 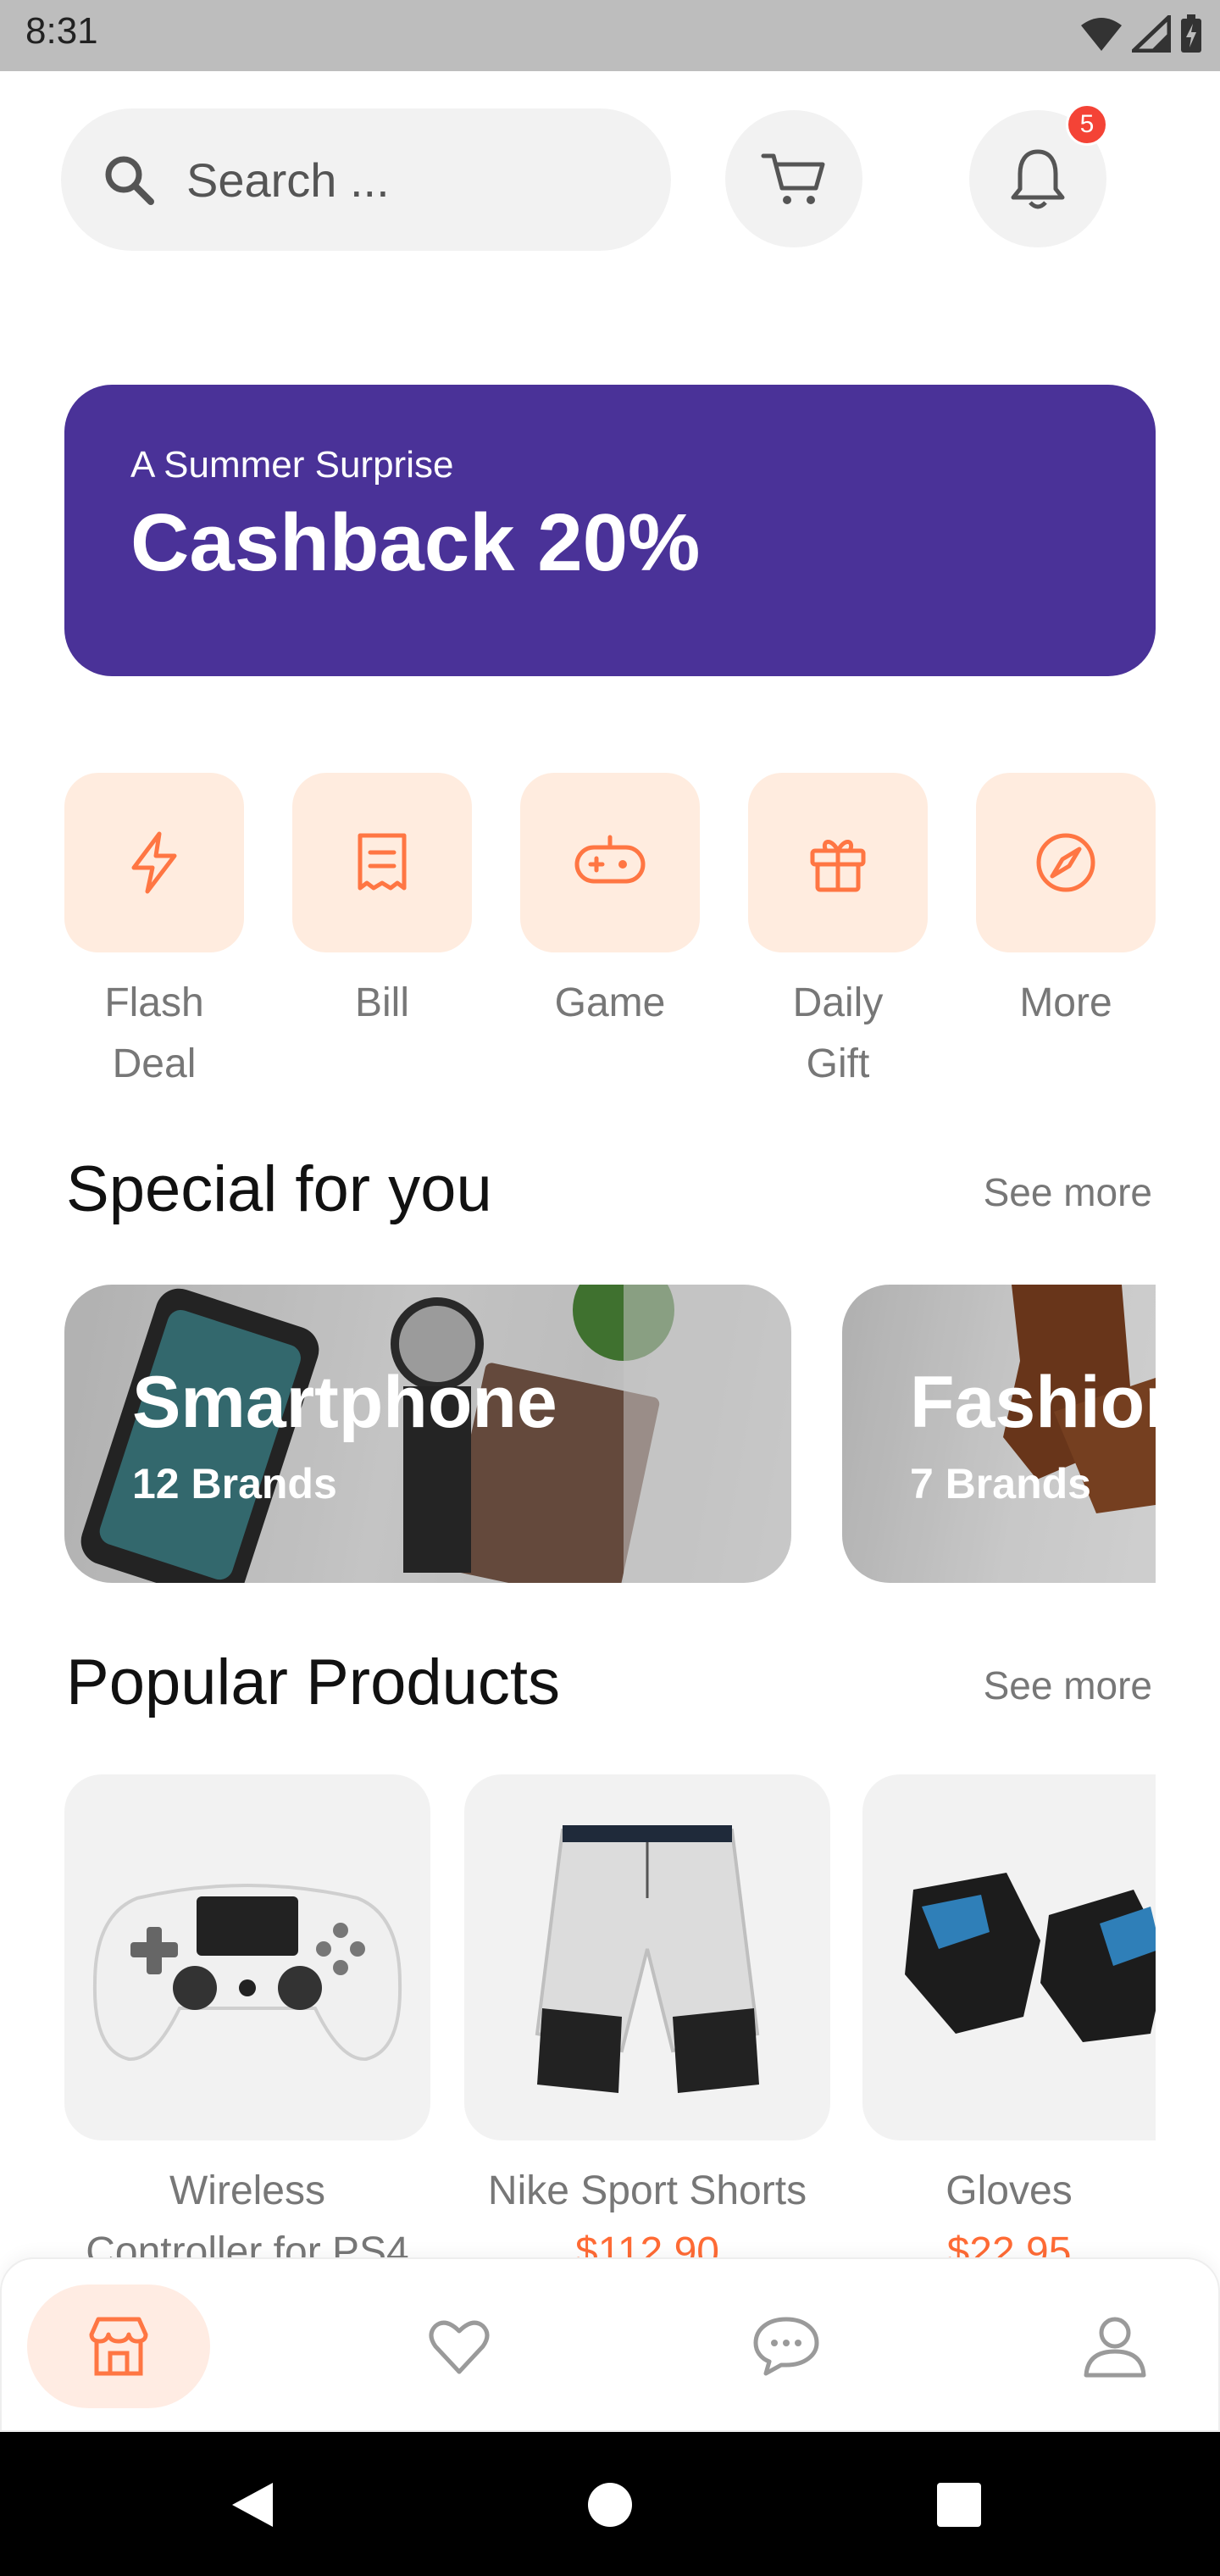 I want to click on special-card-brands: 12 Brands, so click(x=234, y=1483).